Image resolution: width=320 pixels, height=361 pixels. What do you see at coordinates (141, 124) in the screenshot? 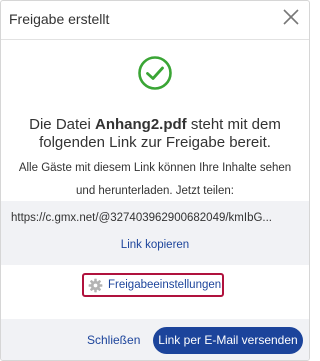
I see `file-name: Anhang2.pdf` at bounding box center [141, 124].